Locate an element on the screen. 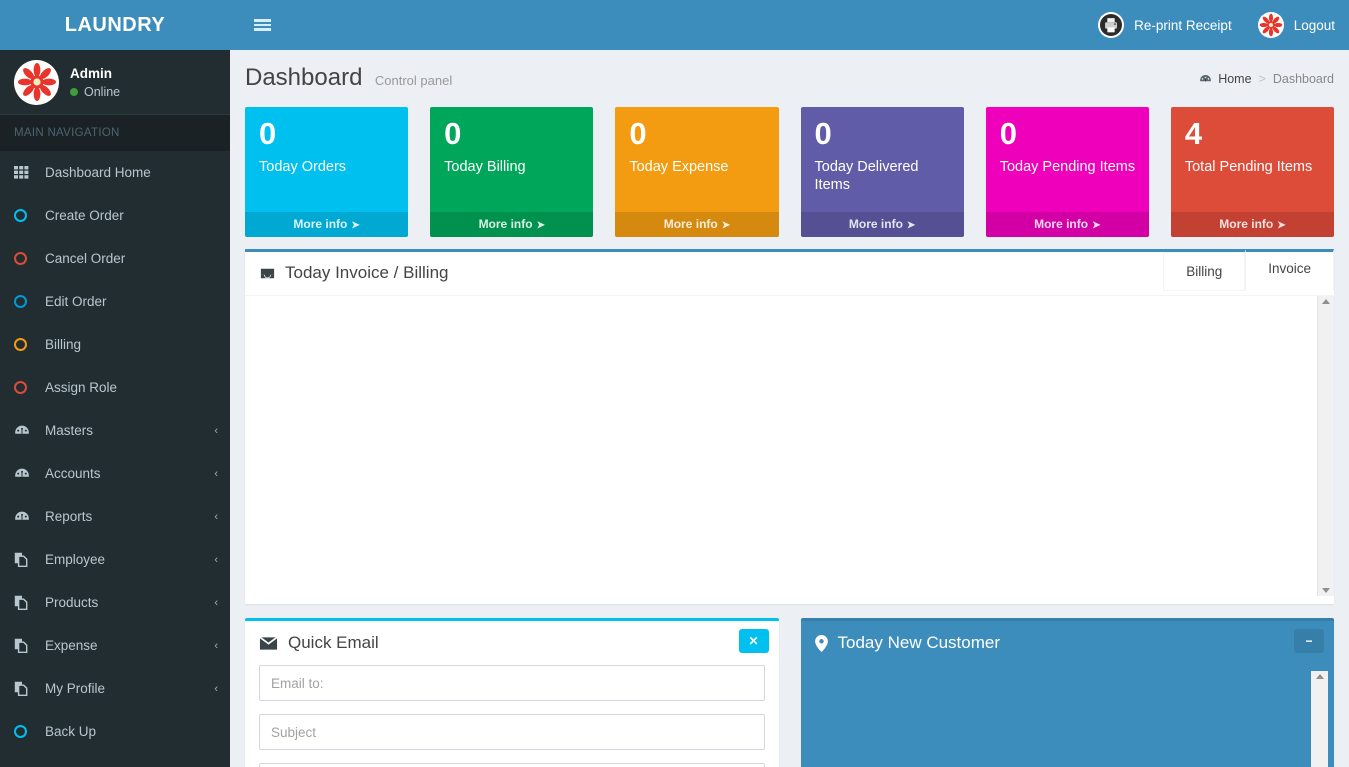 This screenshot has width=1349, height=767. message-input is located at coordinates (512, 765).